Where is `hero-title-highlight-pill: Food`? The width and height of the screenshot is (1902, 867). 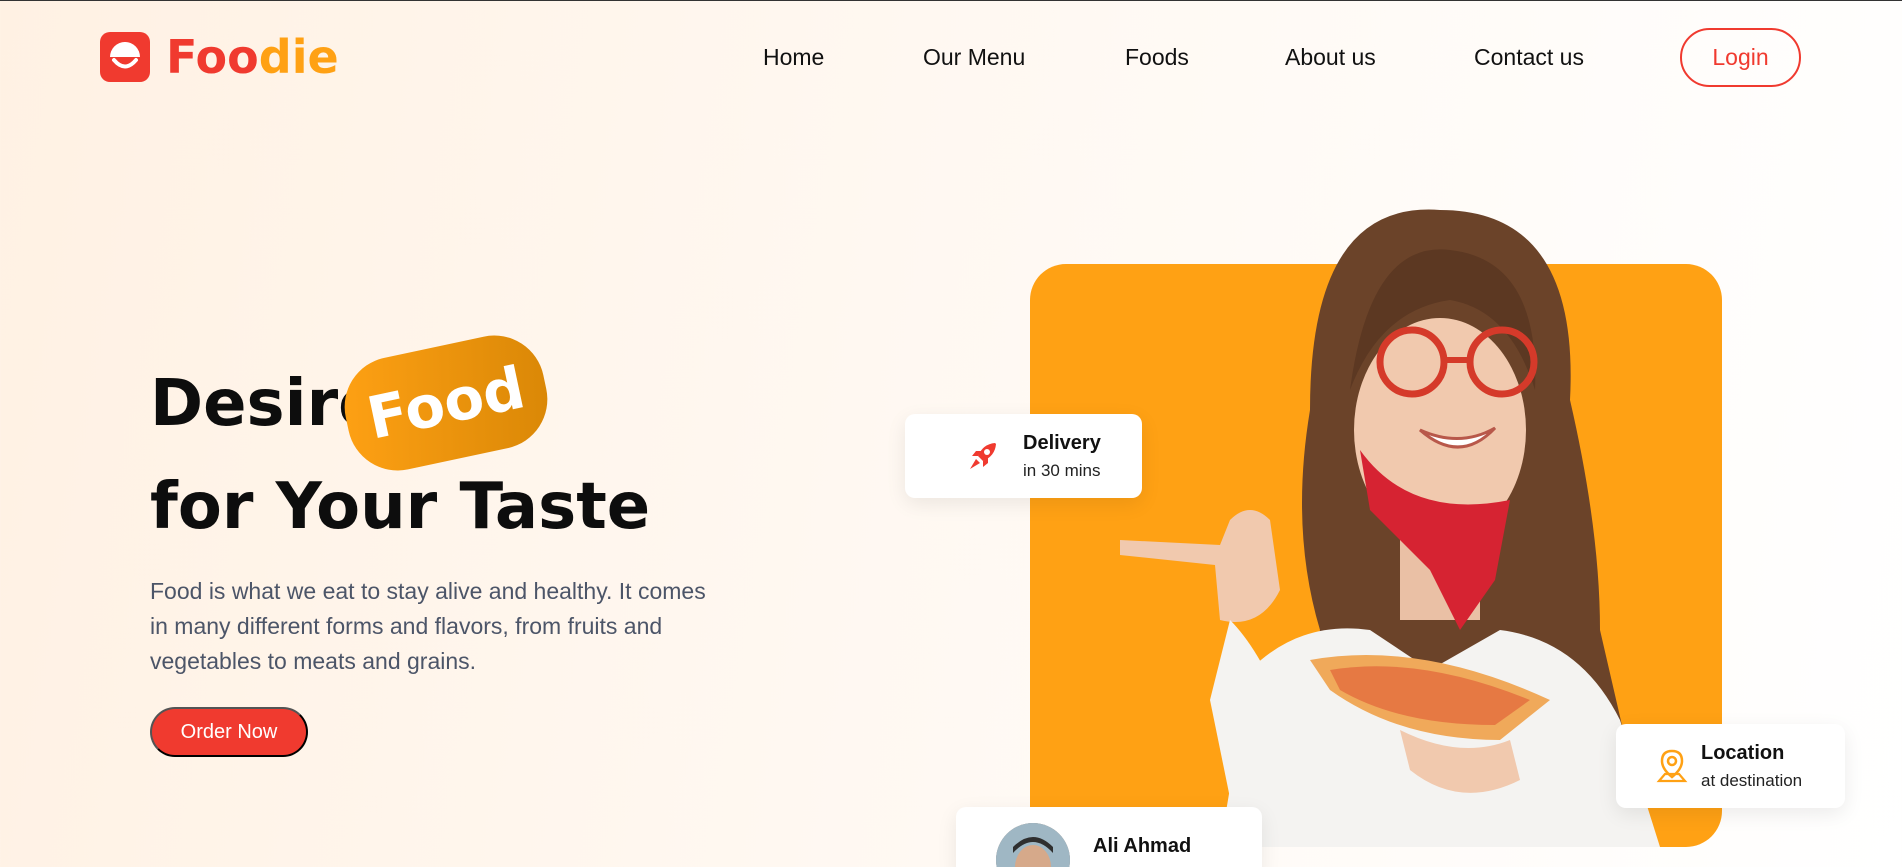 hero-title-highlight-pill: Food is located at coordinates (446, 403).